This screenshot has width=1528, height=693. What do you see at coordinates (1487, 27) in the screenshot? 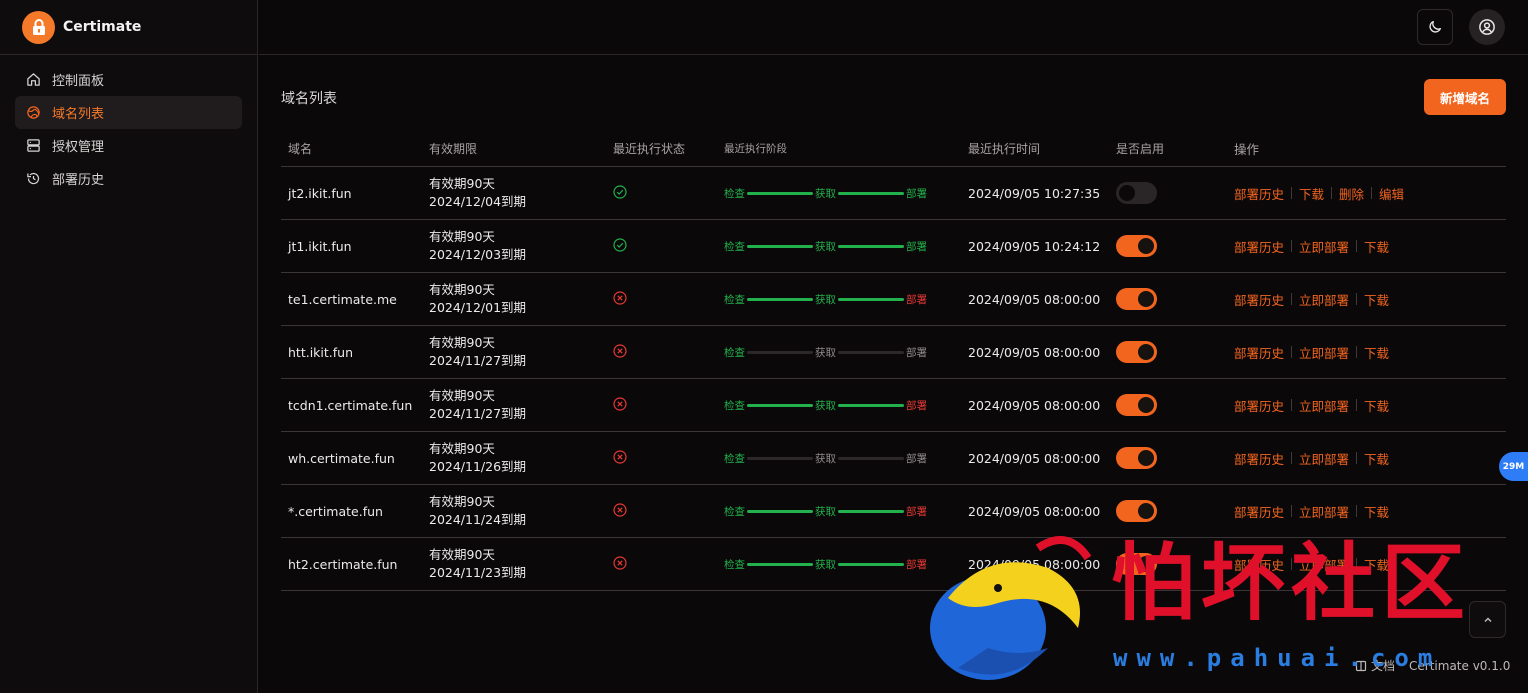
I see `user-menu-button` at bounding box center [1487, 27].